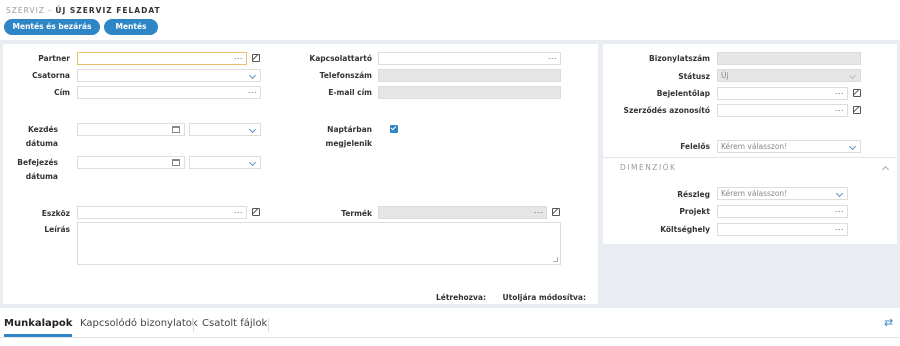 Image resolution: width=900 pixels, height=346 pixels. I want to click on end-time-select, so click(225, 162).